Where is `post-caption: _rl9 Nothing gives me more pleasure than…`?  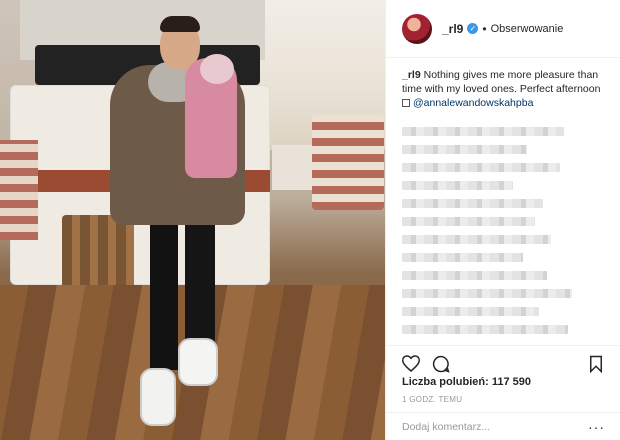
post-caption: _rl9 Nothing gives me more pleasure than… is located at coordinates (503, 84).